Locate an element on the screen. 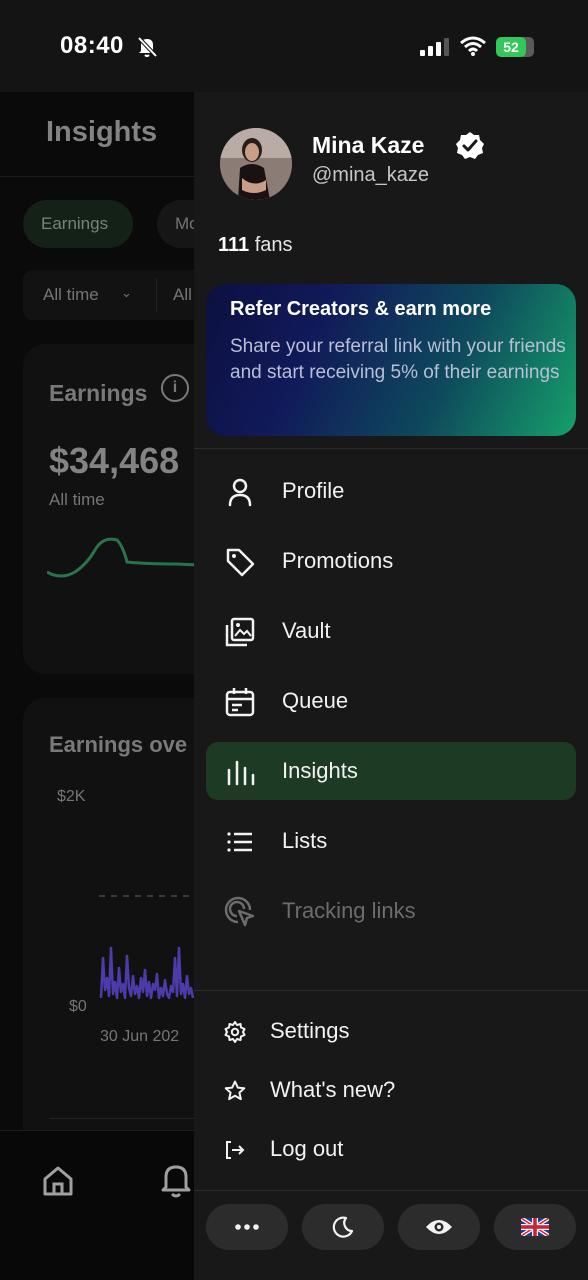 Image resolution: width=588 pixels, height=1280 pixels. moon-icon is located at coordinates (343, 1227).